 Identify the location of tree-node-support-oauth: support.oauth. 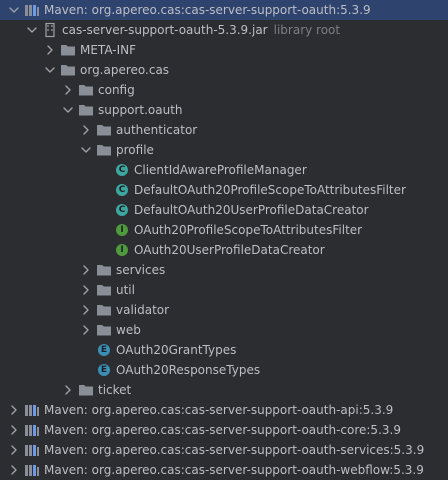
(224, 110).